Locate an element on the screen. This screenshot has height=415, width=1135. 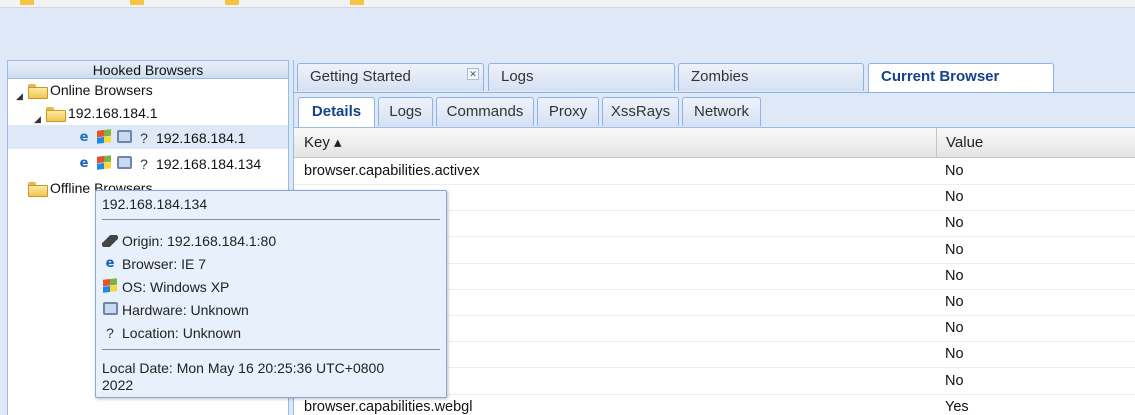
bookmarks-bar is located at coordinates (567, 4).